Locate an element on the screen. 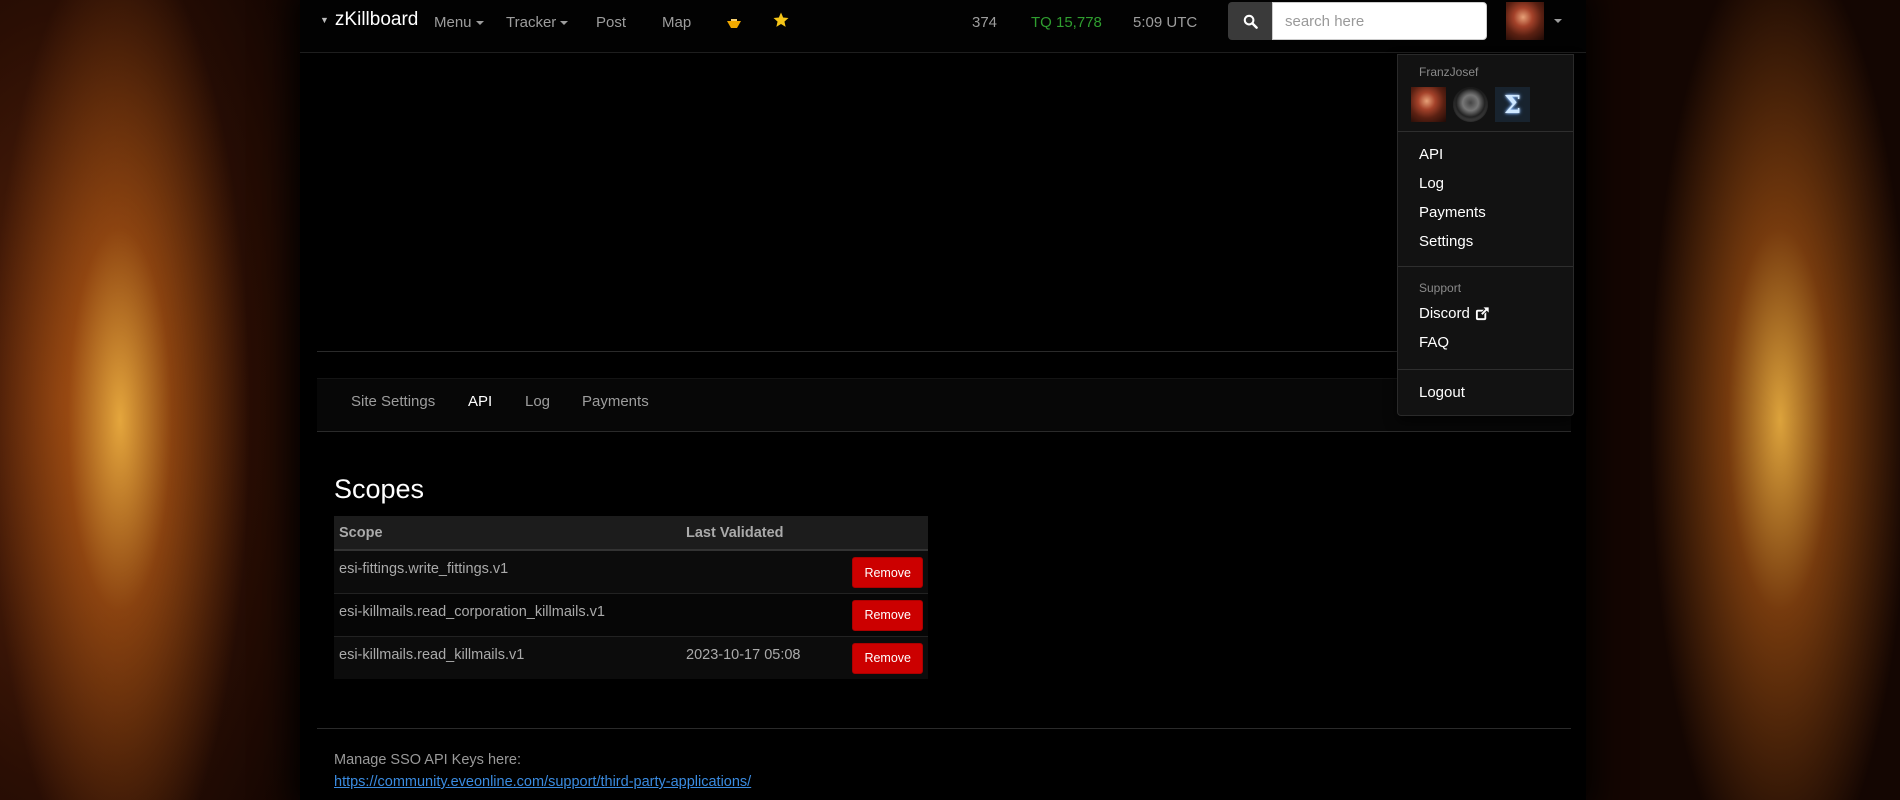 The image size is (1900, 800). search-icon is located at coordinates (1250, 21).